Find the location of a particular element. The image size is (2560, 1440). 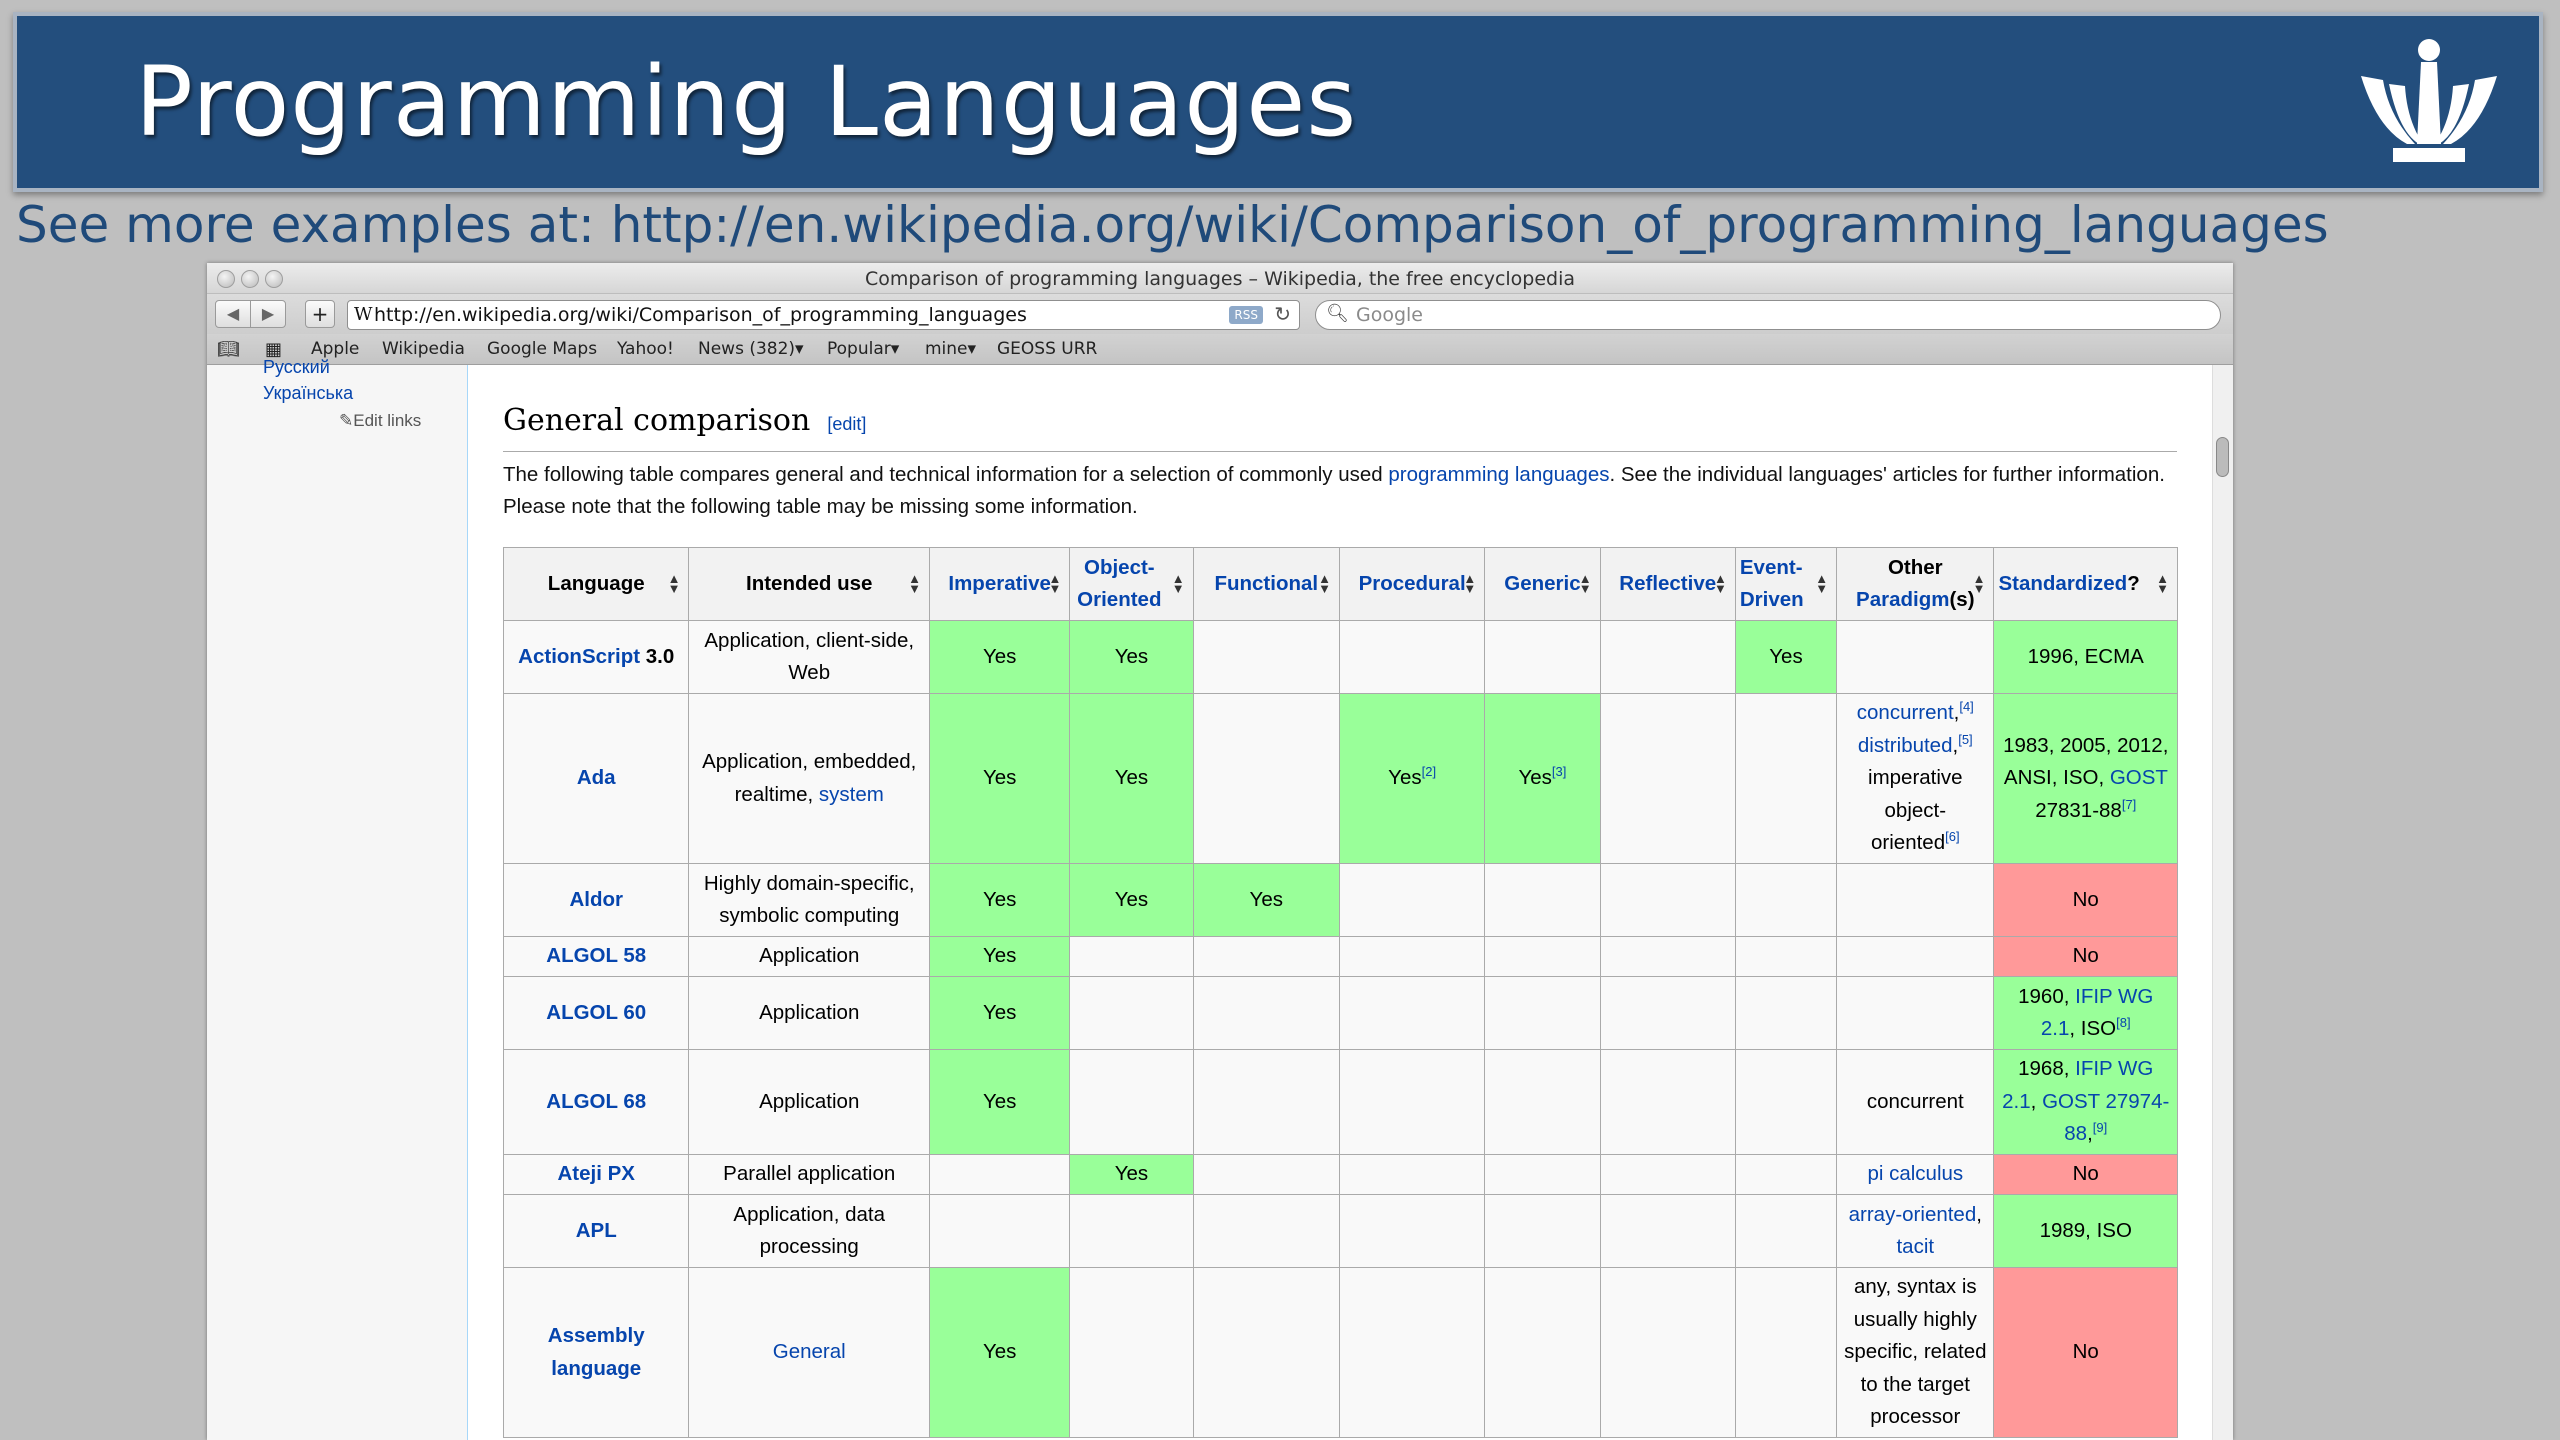

language-link: Assembly language is located at coordinates (596, 1352).